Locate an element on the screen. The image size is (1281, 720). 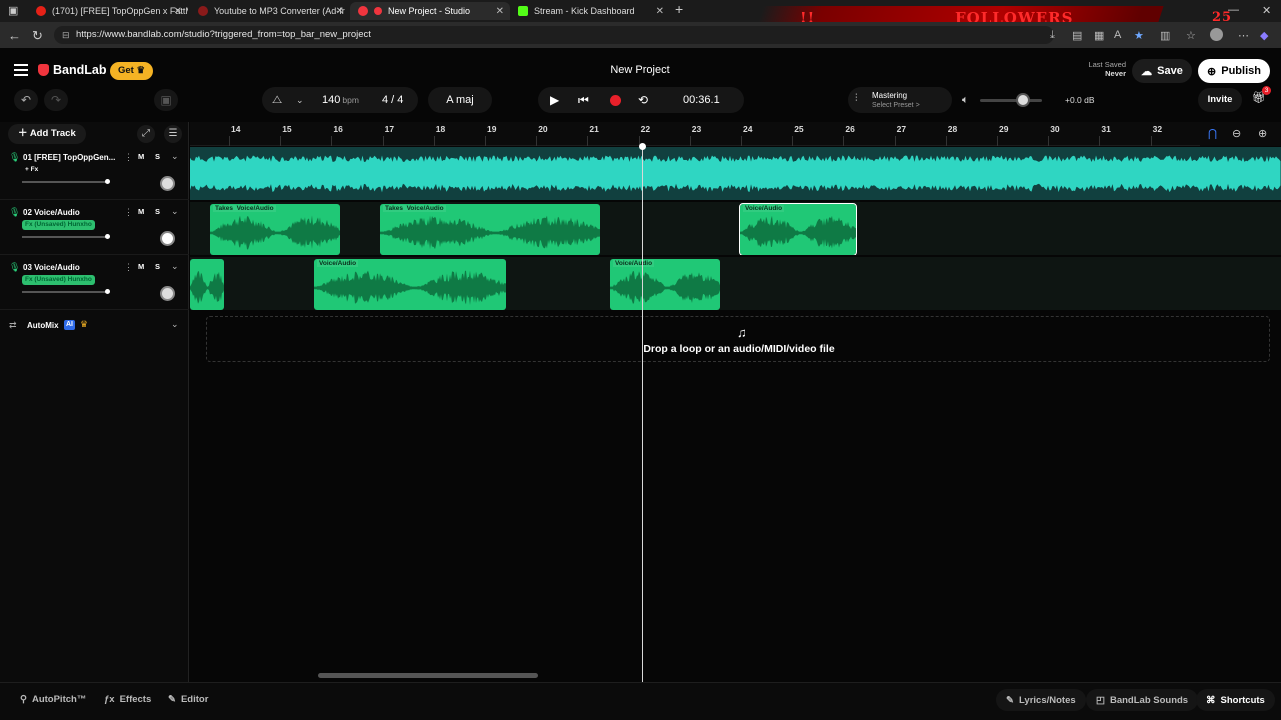
read-aloud-icon: A is located at coordinates (1117, 35).